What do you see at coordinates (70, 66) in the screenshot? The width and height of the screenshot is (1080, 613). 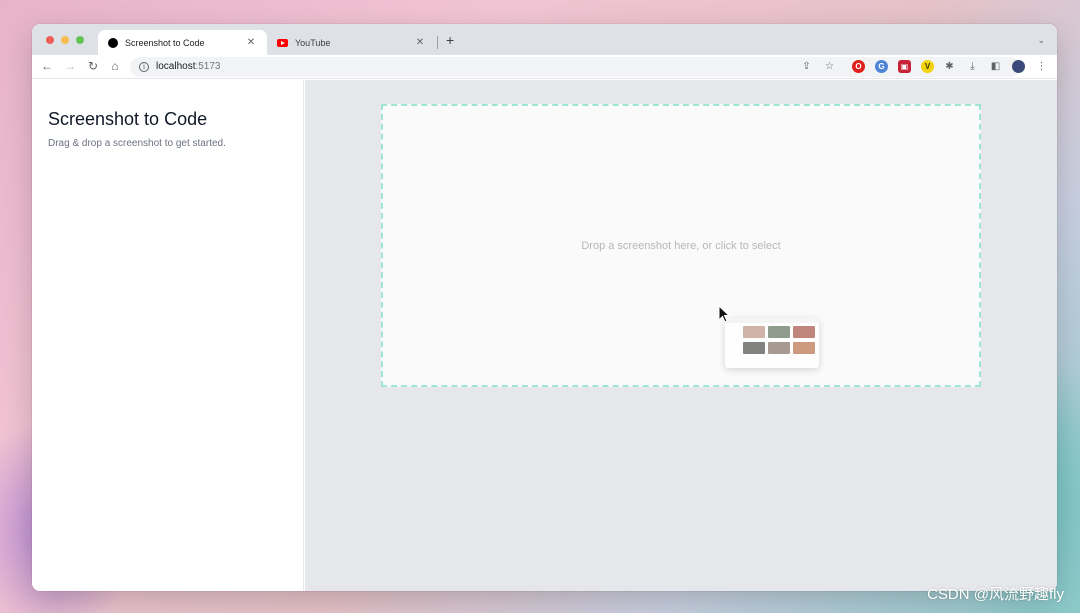 I see `forward-arrow-icon: →` at bounding box center [70, 66].